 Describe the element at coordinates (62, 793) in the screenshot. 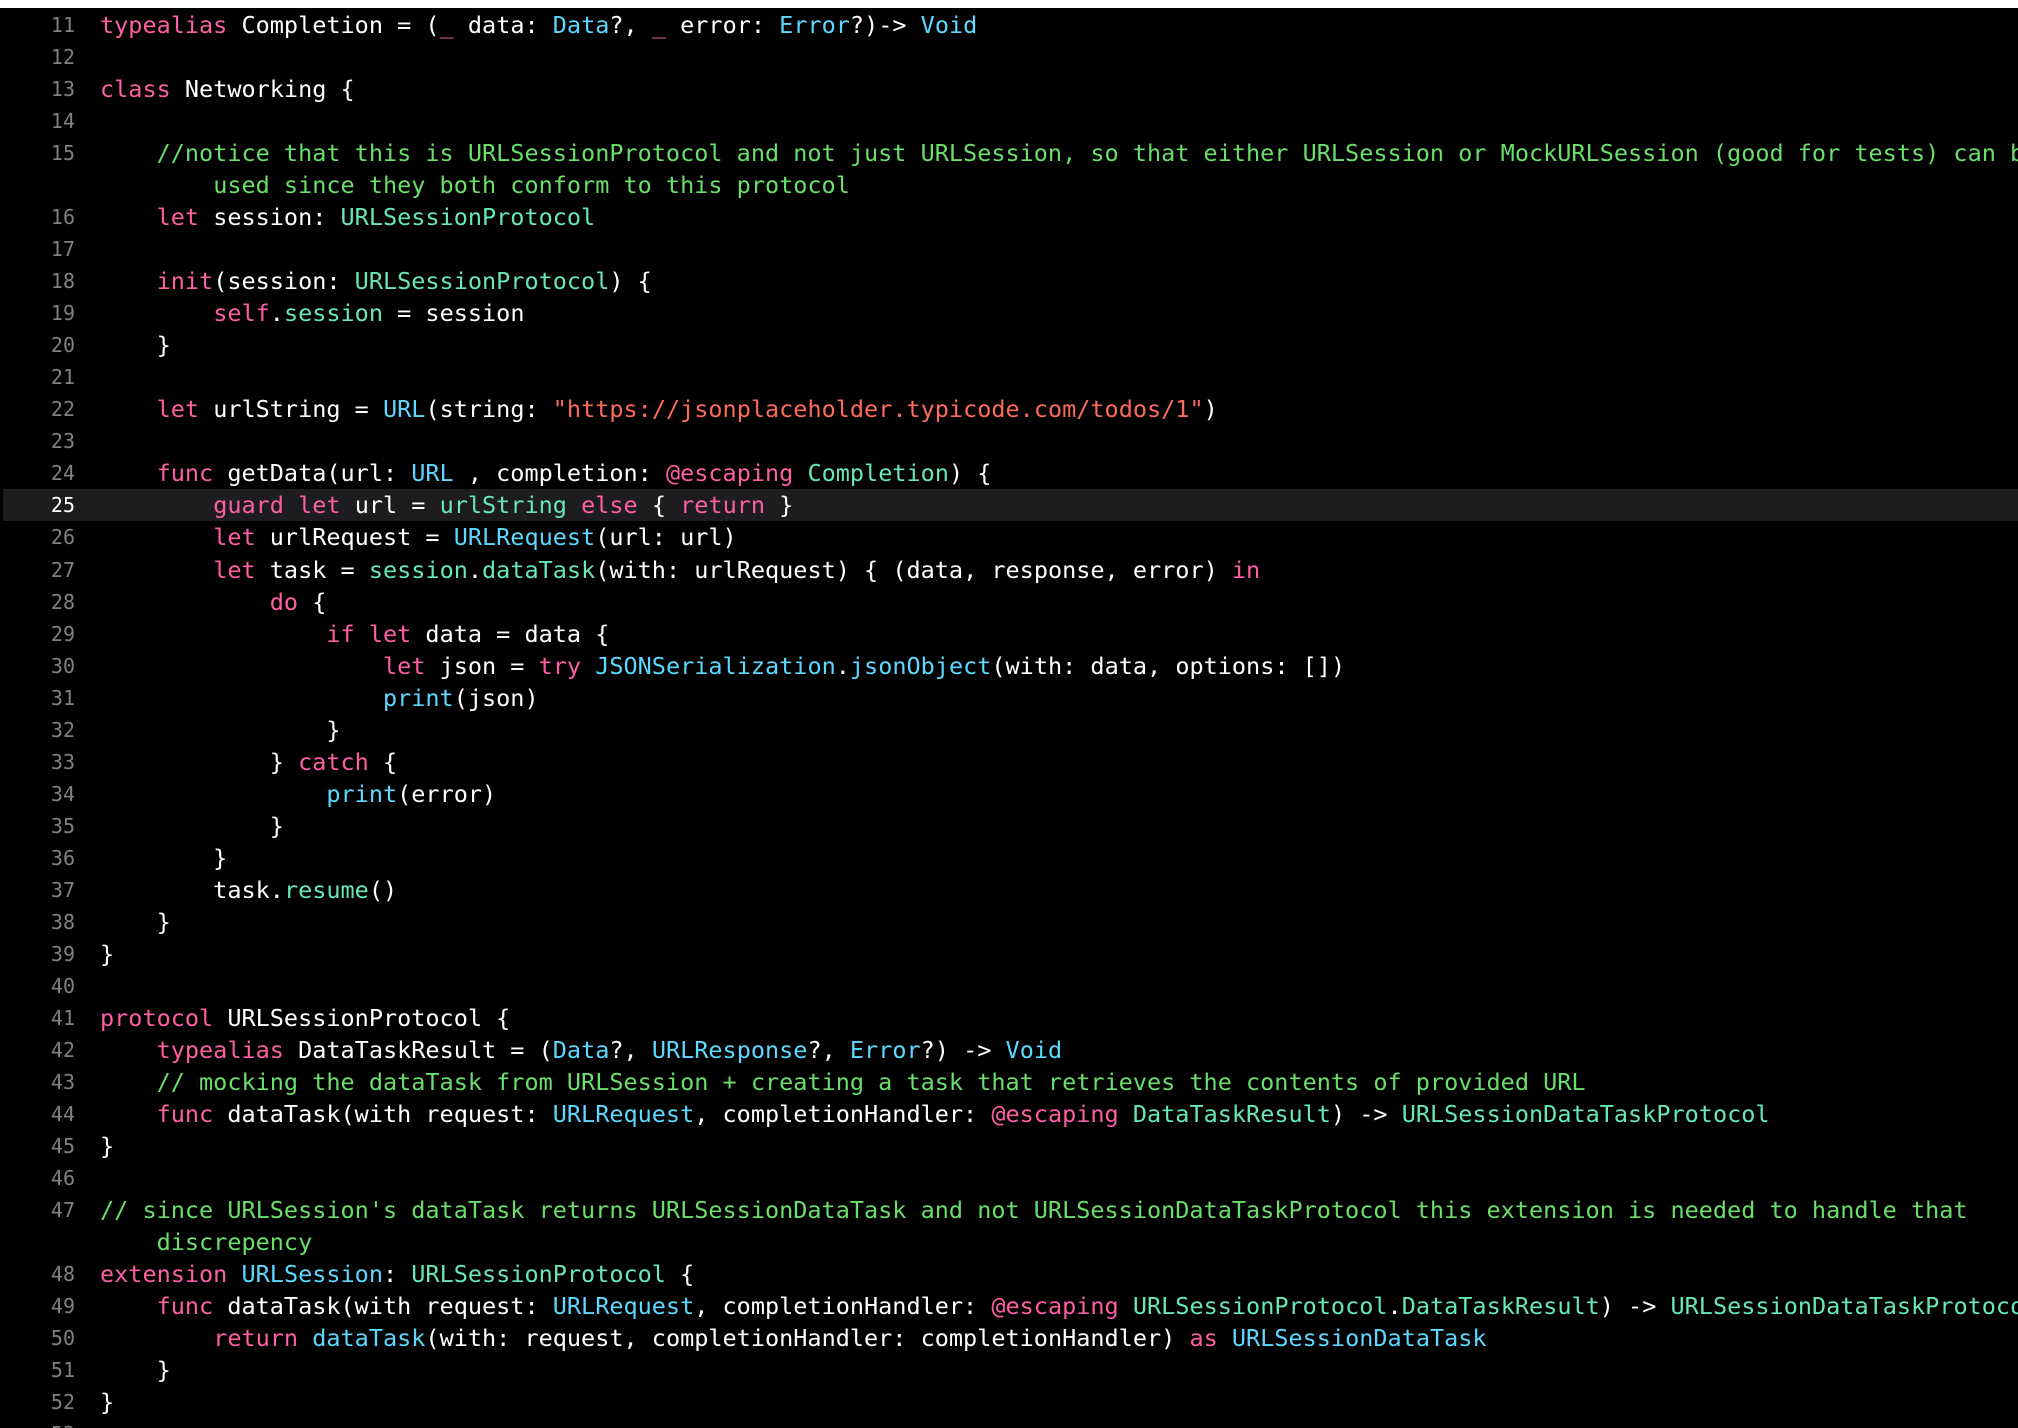

I see `line-number: 34` at that location.